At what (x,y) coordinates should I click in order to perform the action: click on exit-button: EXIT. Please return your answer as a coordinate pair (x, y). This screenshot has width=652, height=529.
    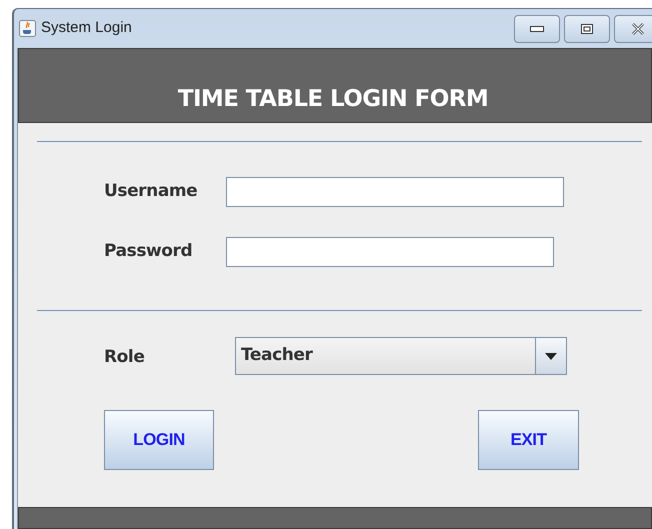
    Looking at the image, I should click on (528, 440).